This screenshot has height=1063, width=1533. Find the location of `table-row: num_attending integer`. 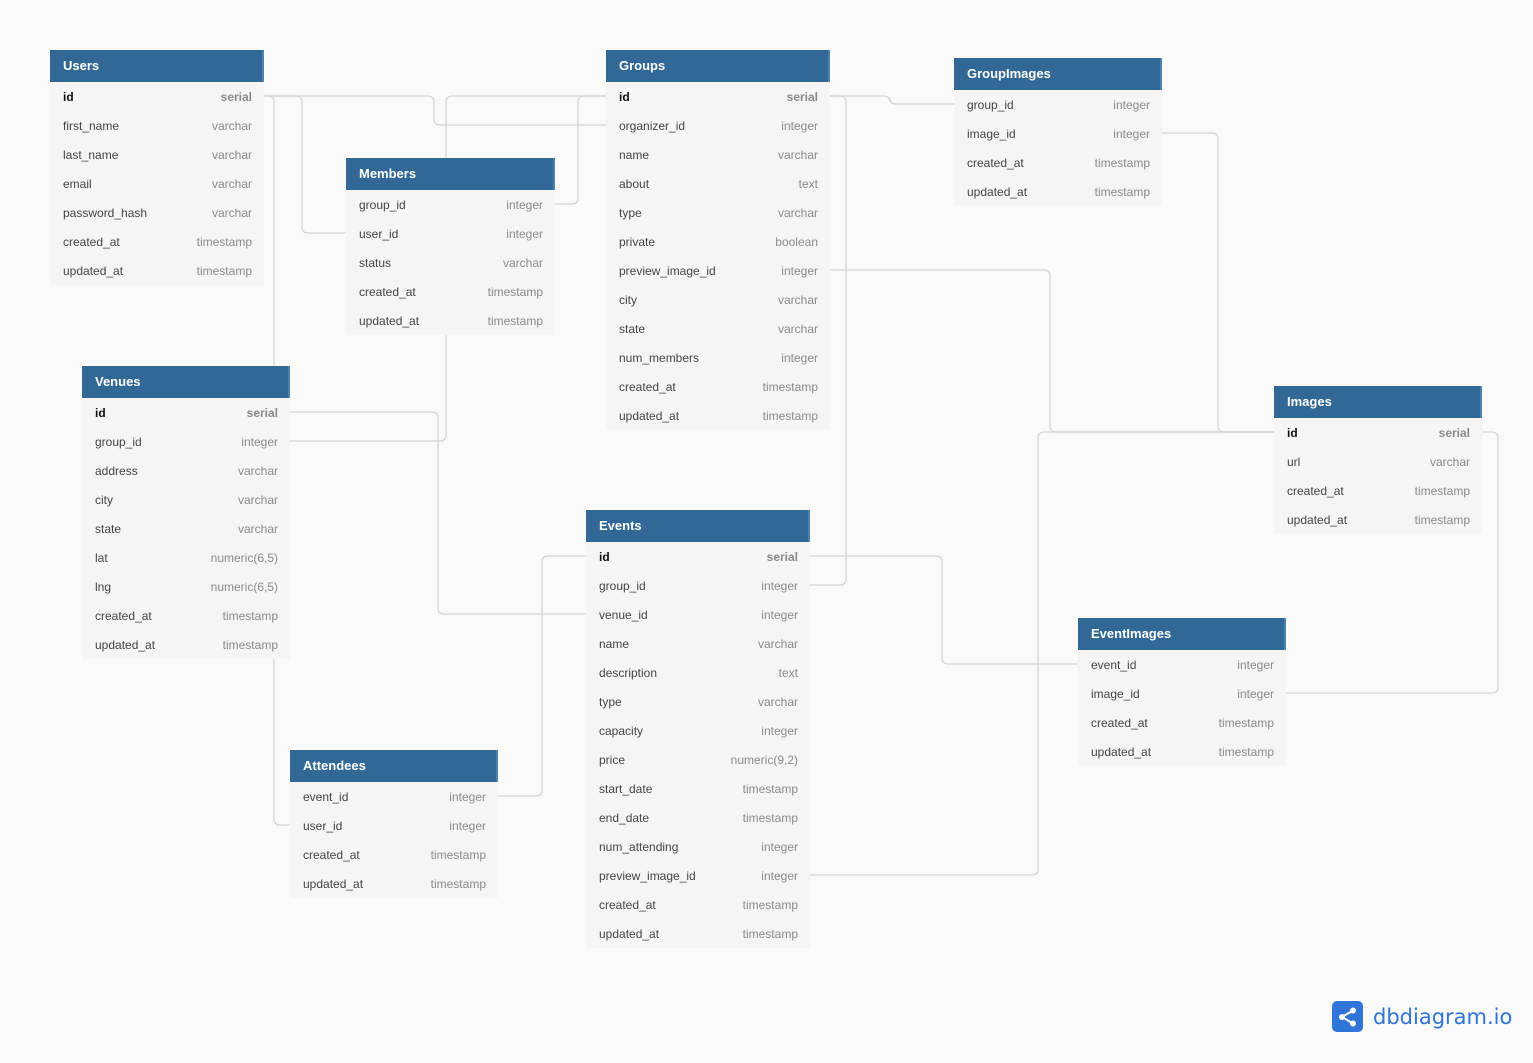

table-row: num_attending integer is located at coordinates (698, 846).